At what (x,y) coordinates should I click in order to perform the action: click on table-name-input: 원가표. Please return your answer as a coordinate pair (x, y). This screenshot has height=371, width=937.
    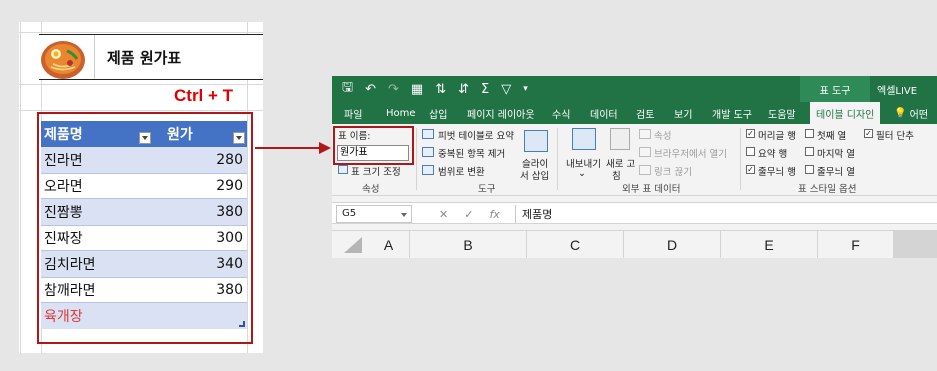
    Looking at the image, I should click on (373, 153).